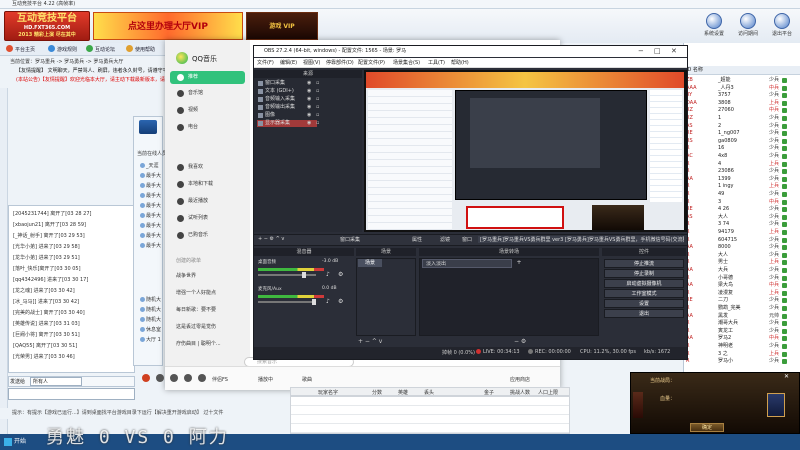 Image resolution: width=800 pixels, height=450 pixels. I want to click on user-row: AA 罗马2 中兵, so click(742, 338).